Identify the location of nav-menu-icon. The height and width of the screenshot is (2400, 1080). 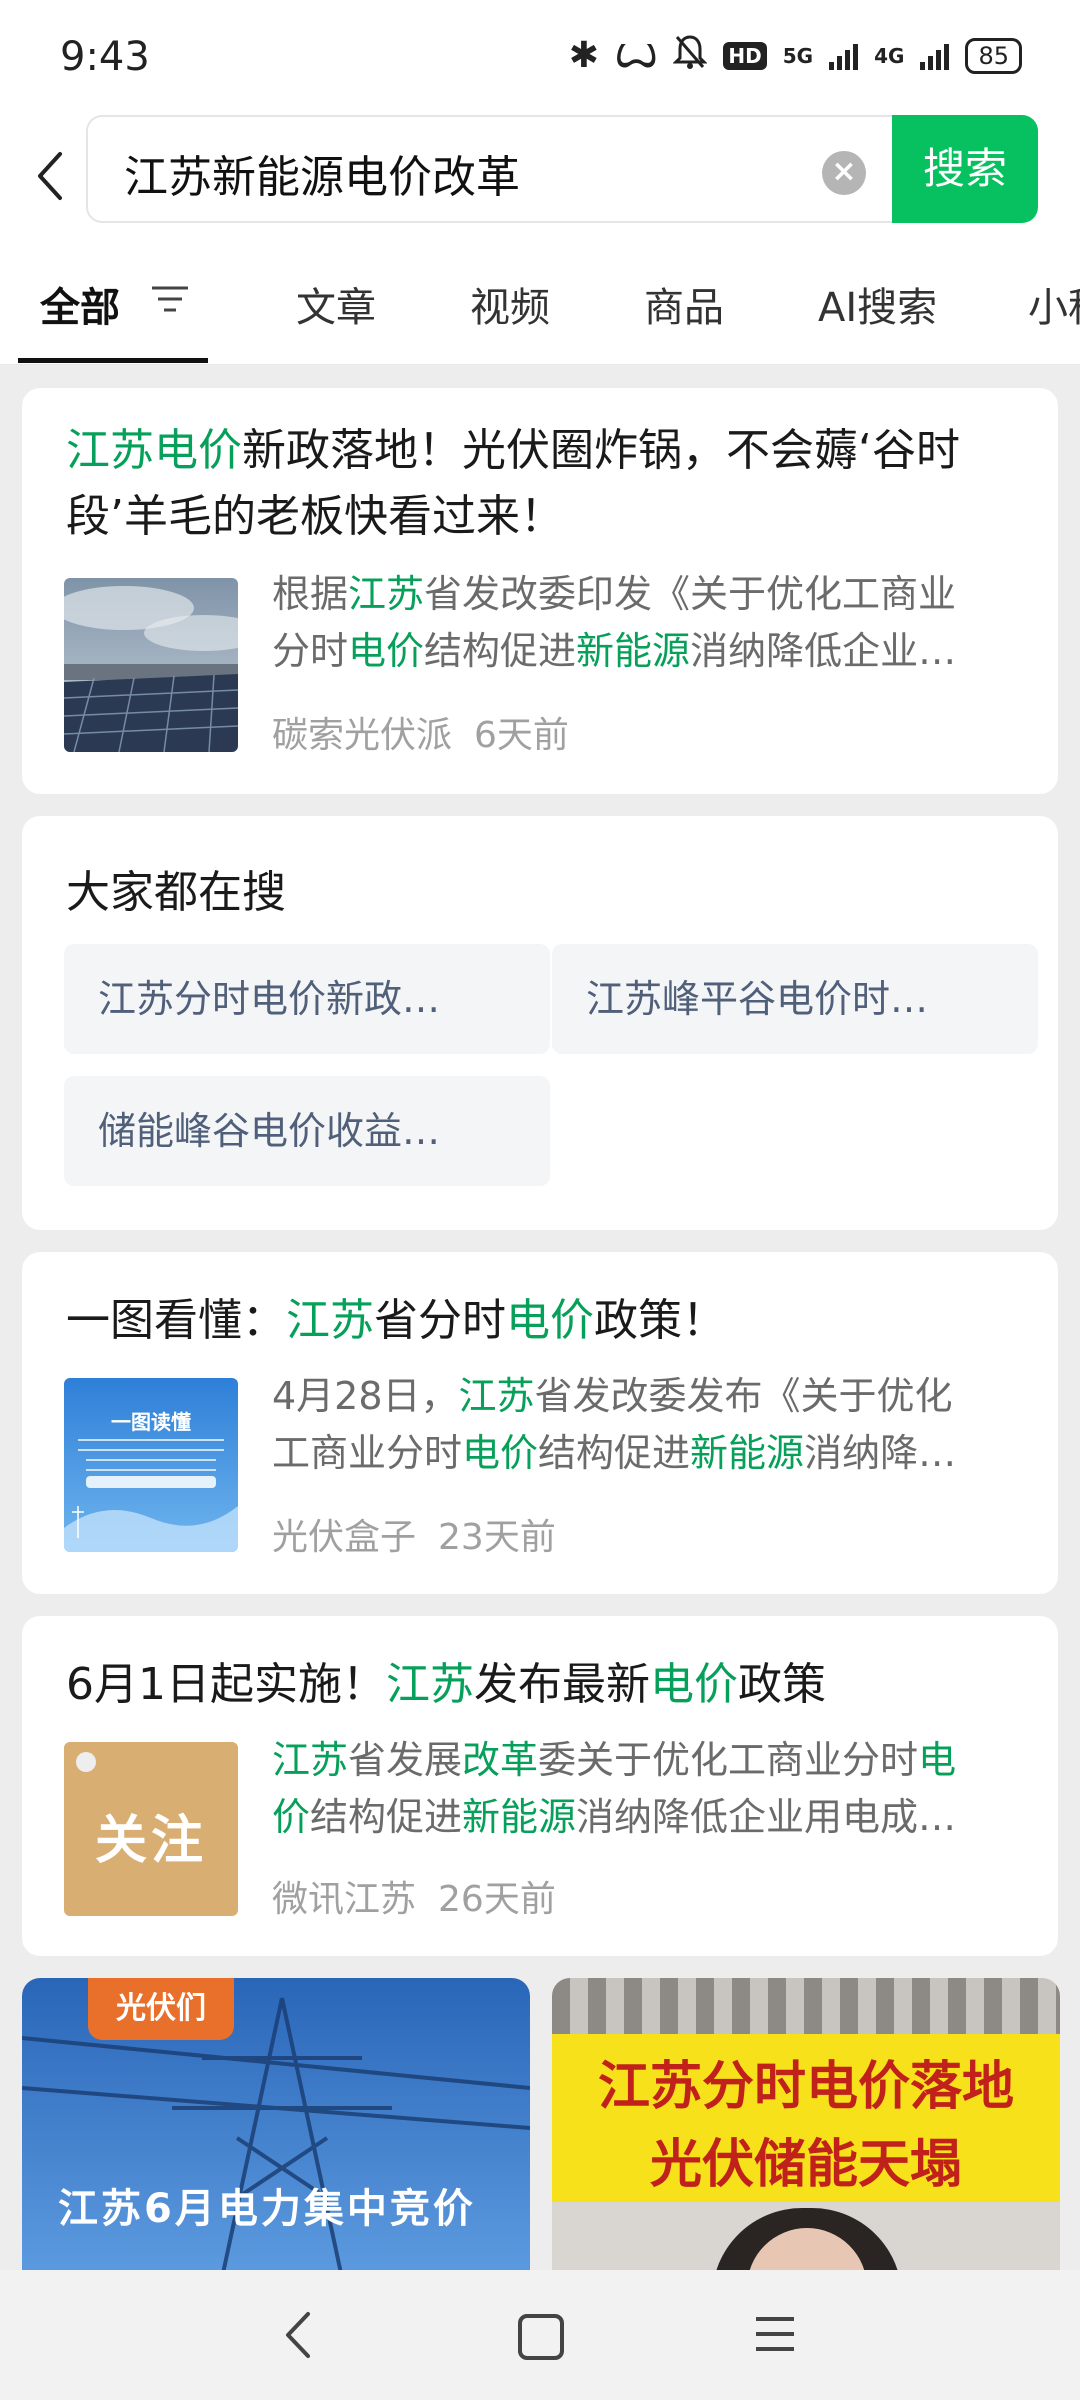
(775, 2334).